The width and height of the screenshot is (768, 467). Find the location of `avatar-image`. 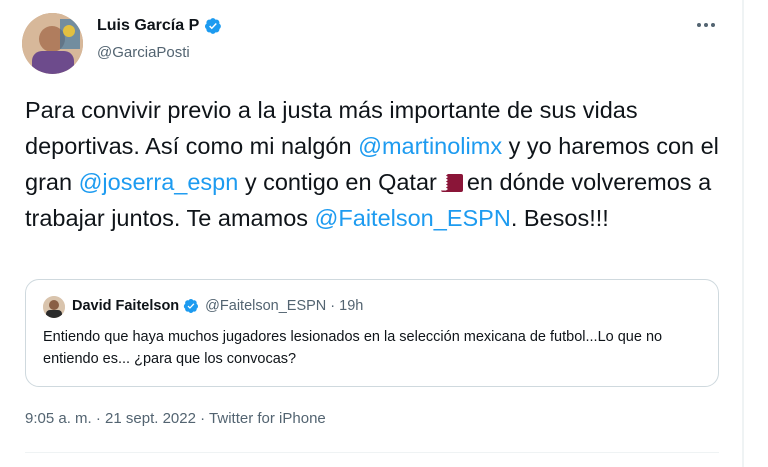

avatar-image is located at coordinates (52, 43).